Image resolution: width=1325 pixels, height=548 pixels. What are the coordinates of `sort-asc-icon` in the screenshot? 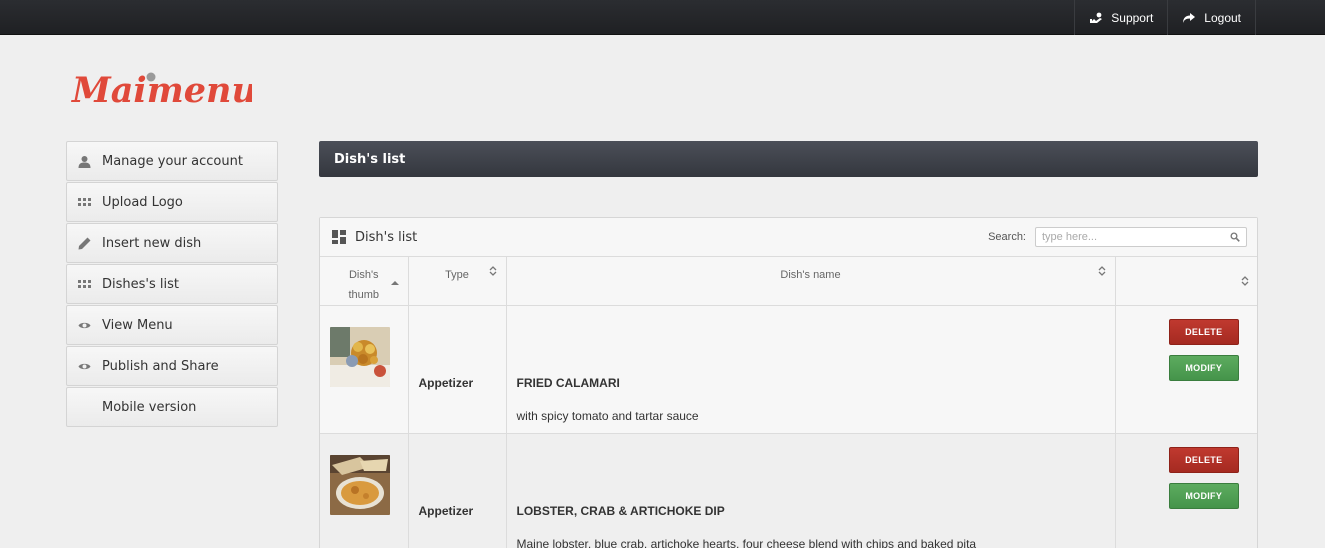 It's located at (394, 283).